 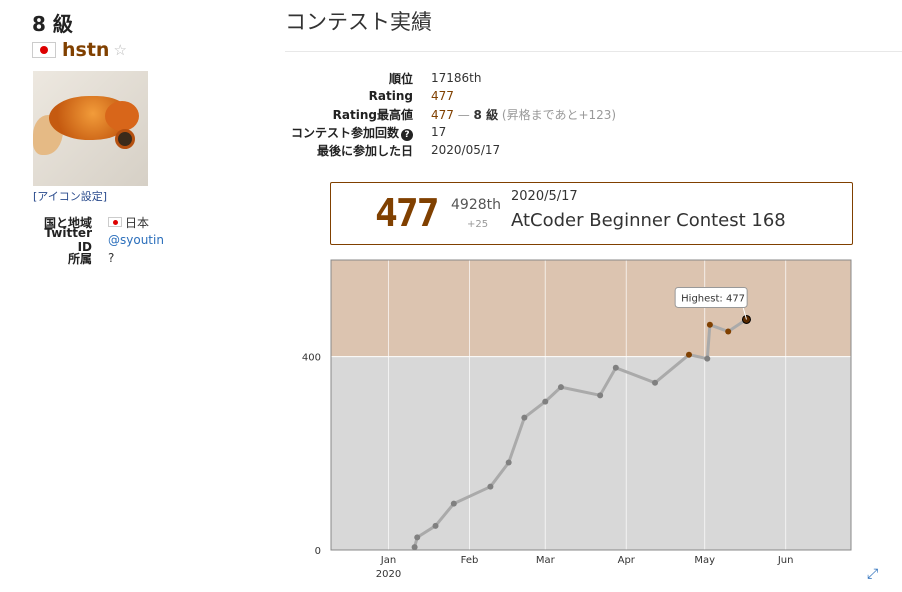 I want to click on divider, so click(x=593, y=51).